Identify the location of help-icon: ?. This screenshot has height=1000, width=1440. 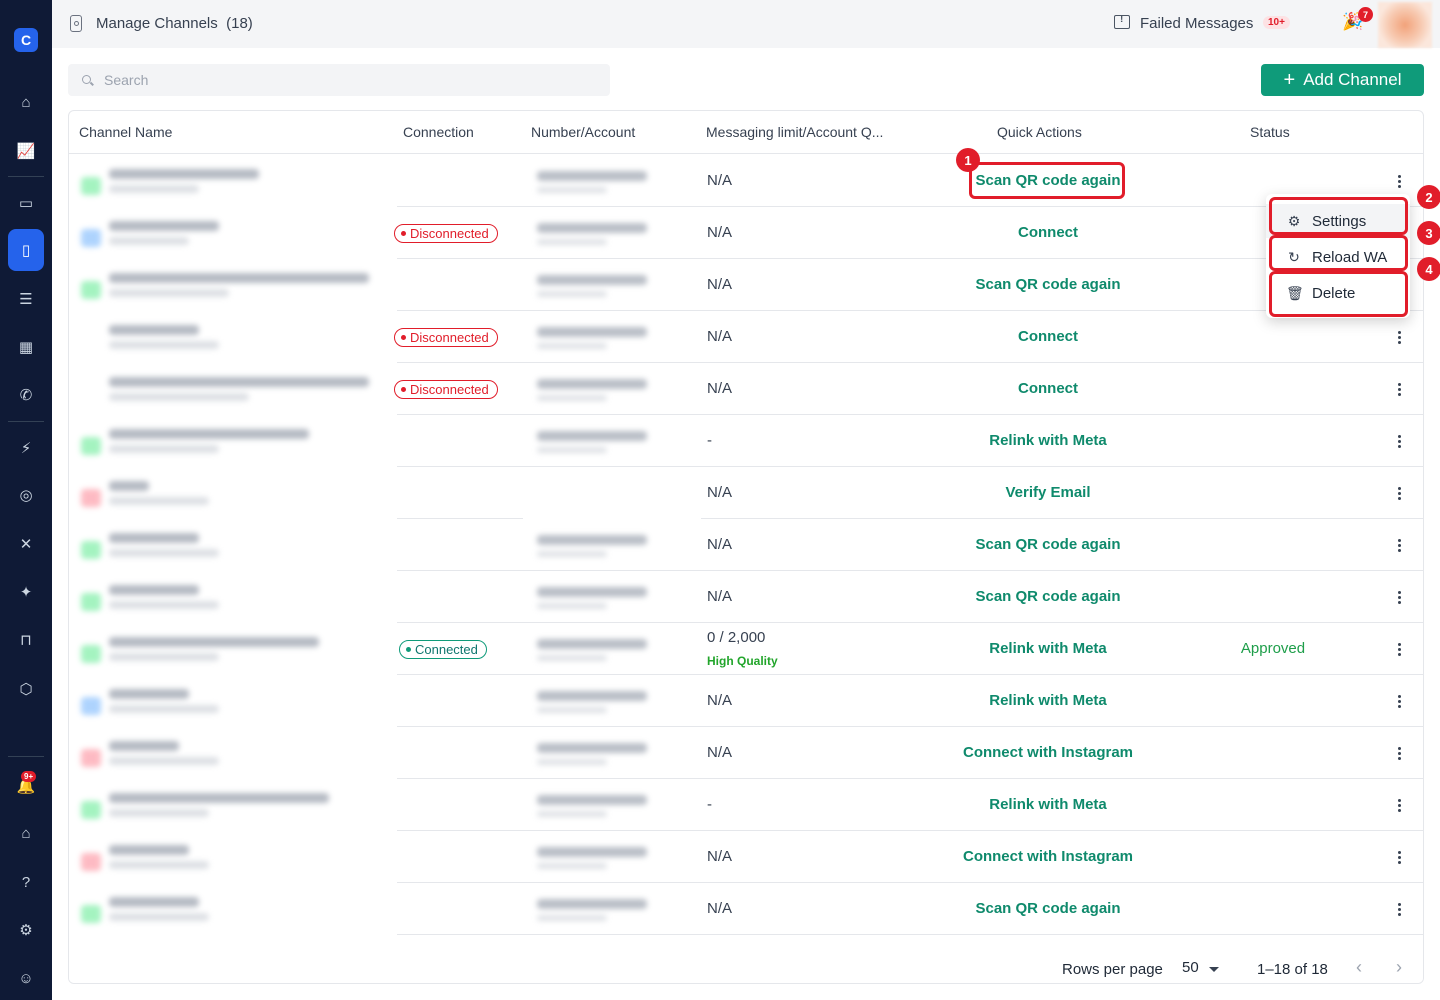
(26, 882).